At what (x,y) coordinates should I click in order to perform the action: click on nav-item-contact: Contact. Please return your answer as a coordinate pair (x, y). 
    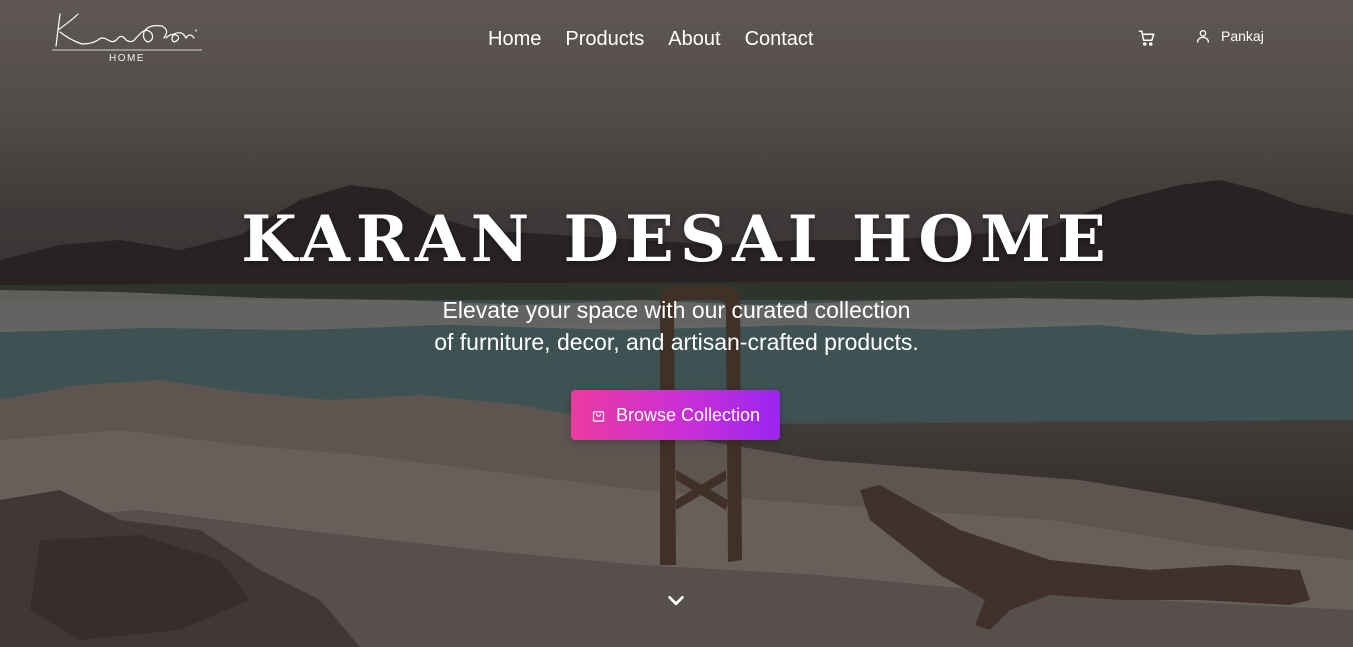
    Looking at the image, I should click on (779, 39).